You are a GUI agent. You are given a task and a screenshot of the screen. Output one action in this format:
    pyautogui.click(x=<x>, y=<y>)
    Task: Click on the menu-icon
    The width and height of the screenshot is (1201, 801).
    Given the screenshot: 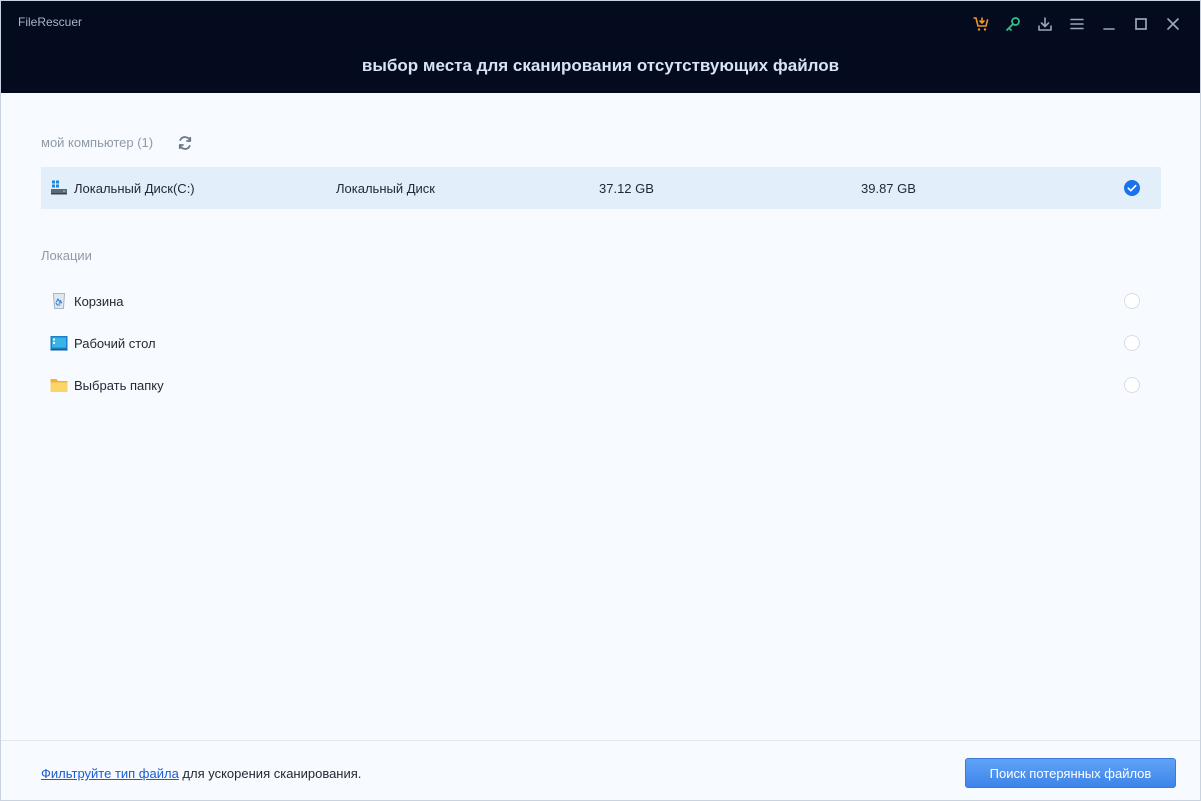 What is the action you would take?
    pyautogui.click(x=1077, y=24)
    